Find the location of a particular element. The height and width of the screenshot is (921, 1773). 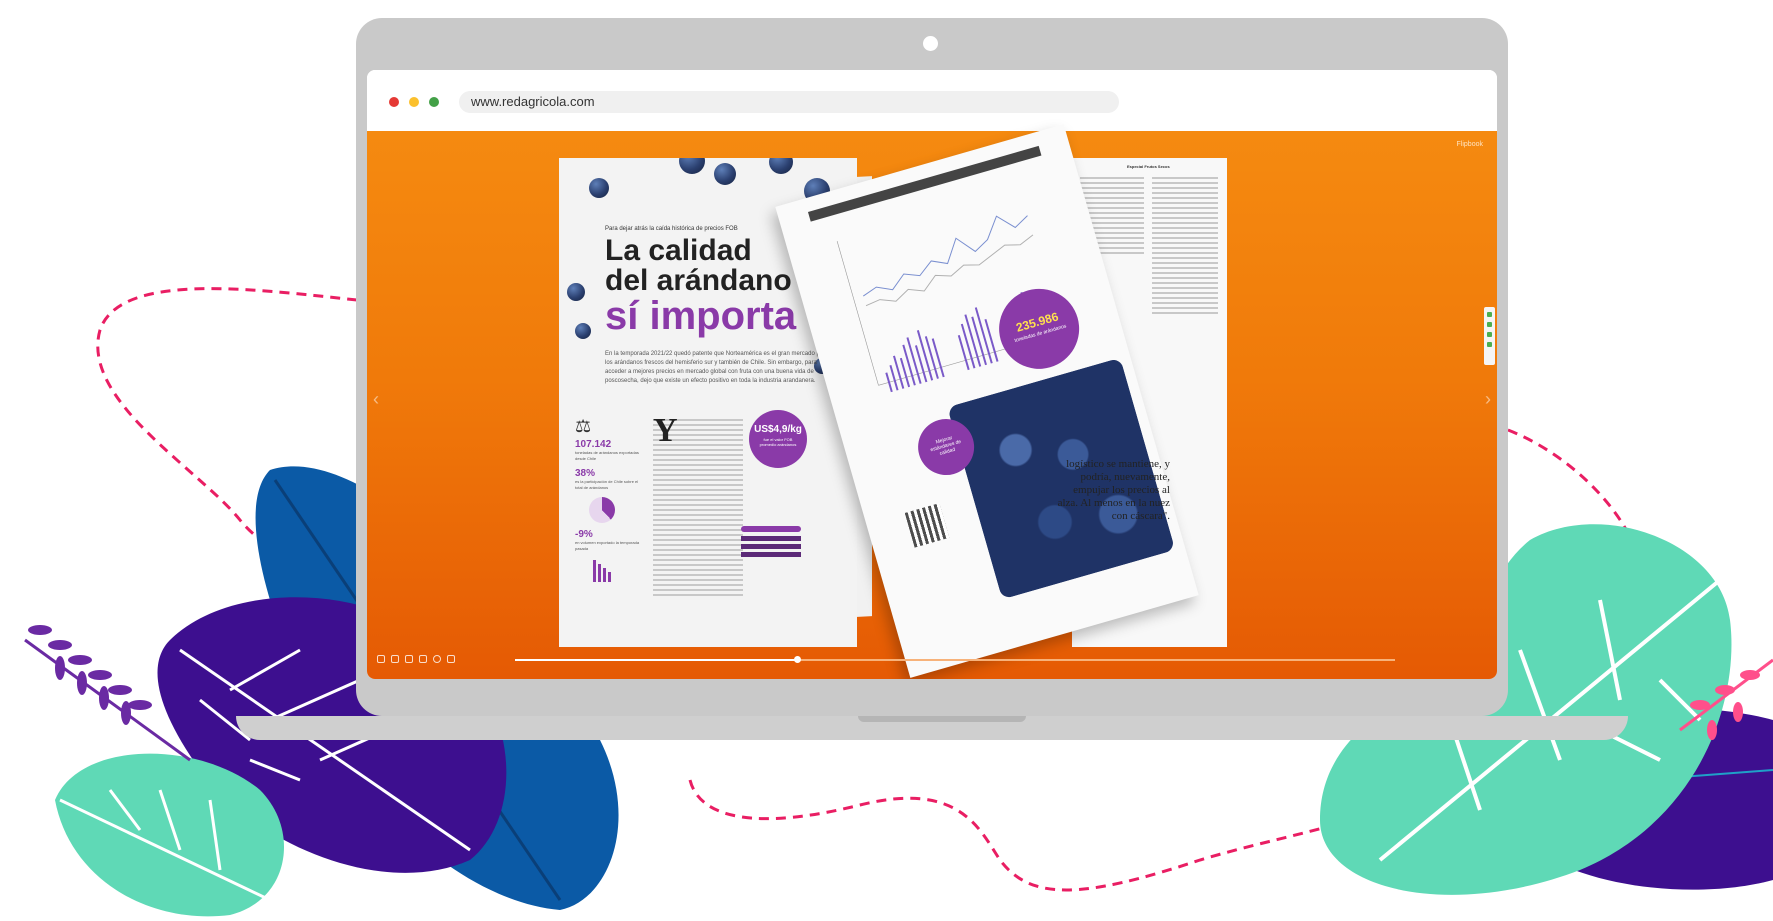

prev-page-arrow-icon: ‹ is located at coordinates (376, 399).